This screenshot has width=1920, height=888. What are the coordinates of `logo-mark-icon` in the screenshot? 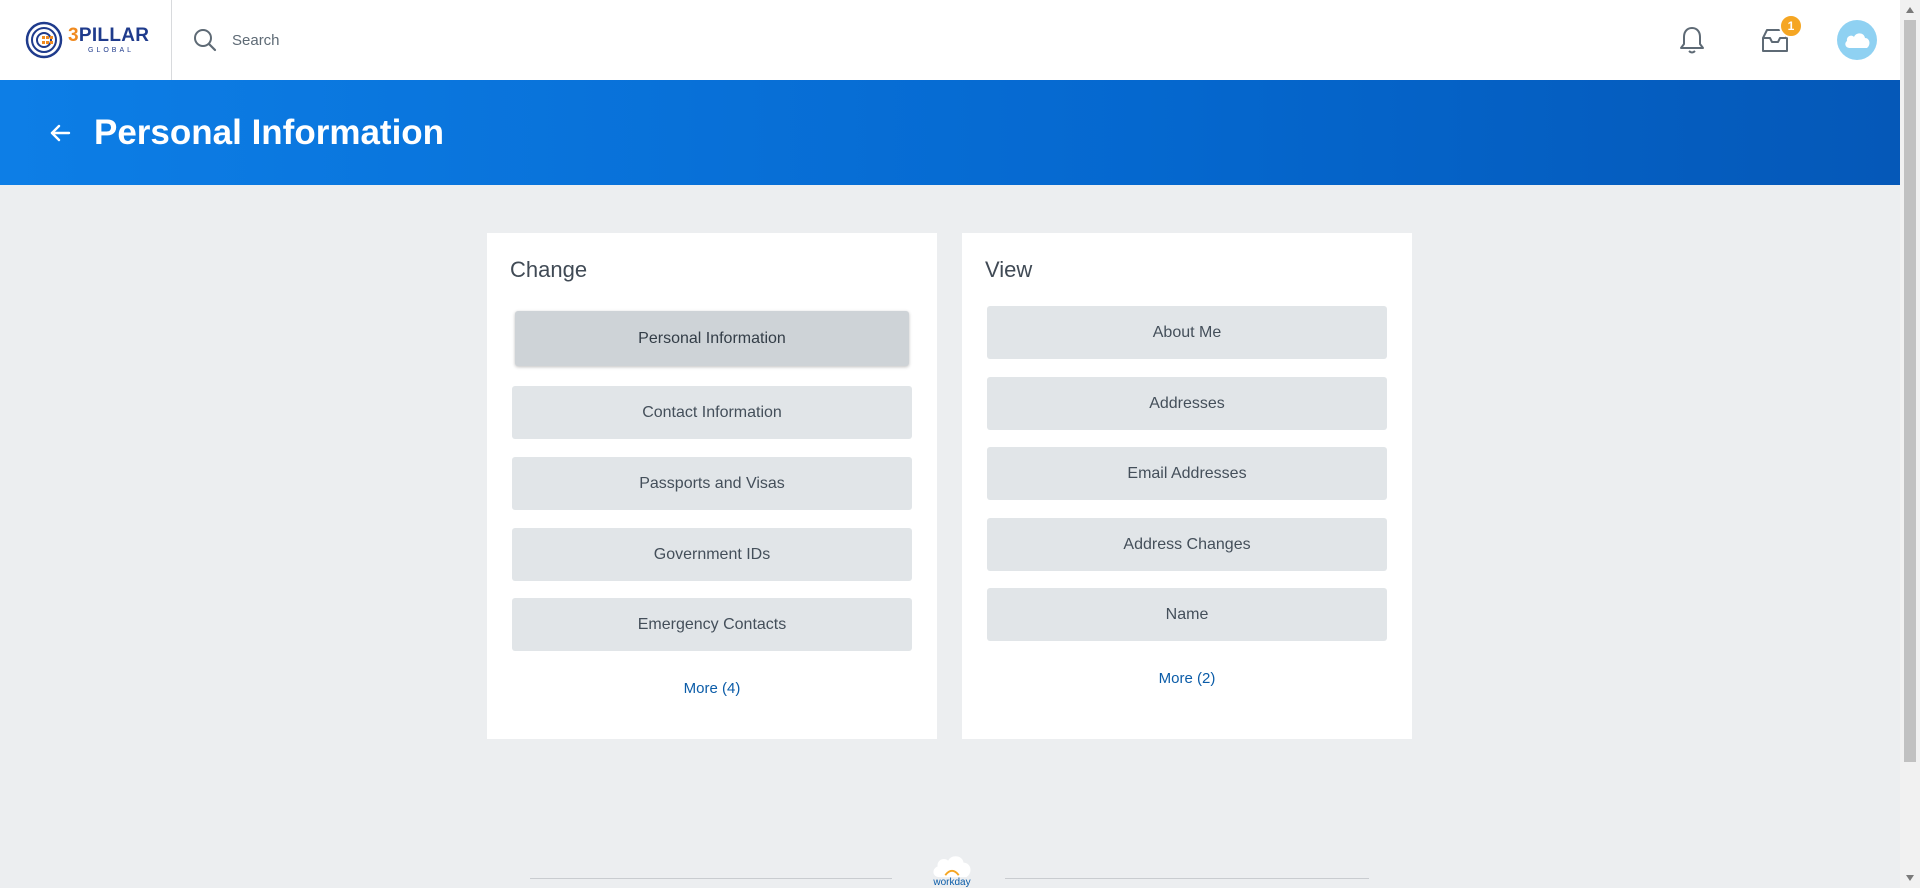 It's located at (44, 40).